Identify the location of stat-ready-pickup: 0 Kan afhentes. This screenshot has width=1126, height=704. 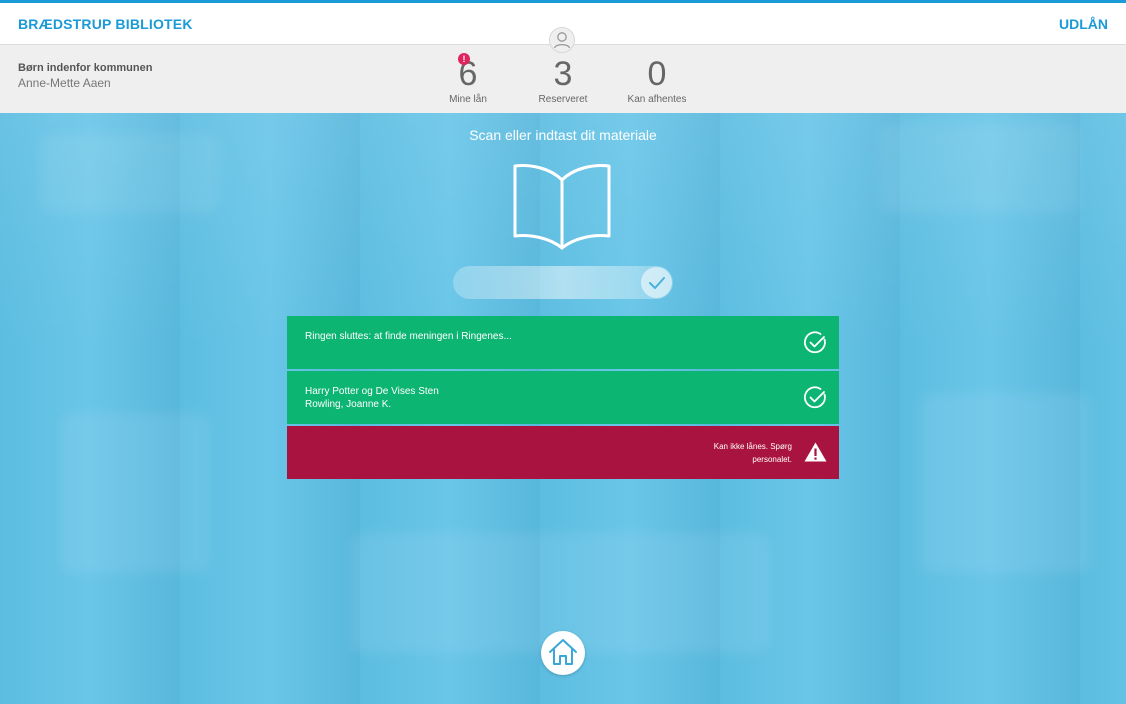
(657, 80).